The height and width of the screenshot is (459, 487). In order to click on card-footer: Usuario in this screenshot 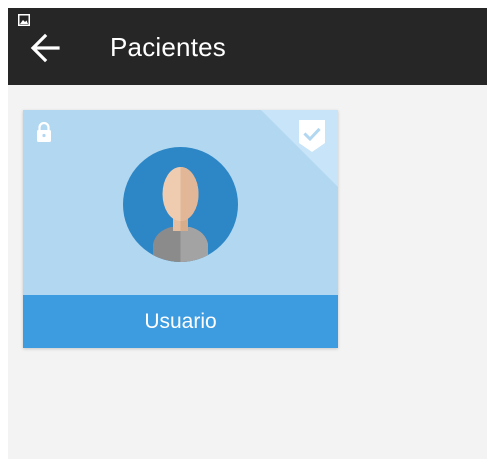, I will do `click(180, 321)`.